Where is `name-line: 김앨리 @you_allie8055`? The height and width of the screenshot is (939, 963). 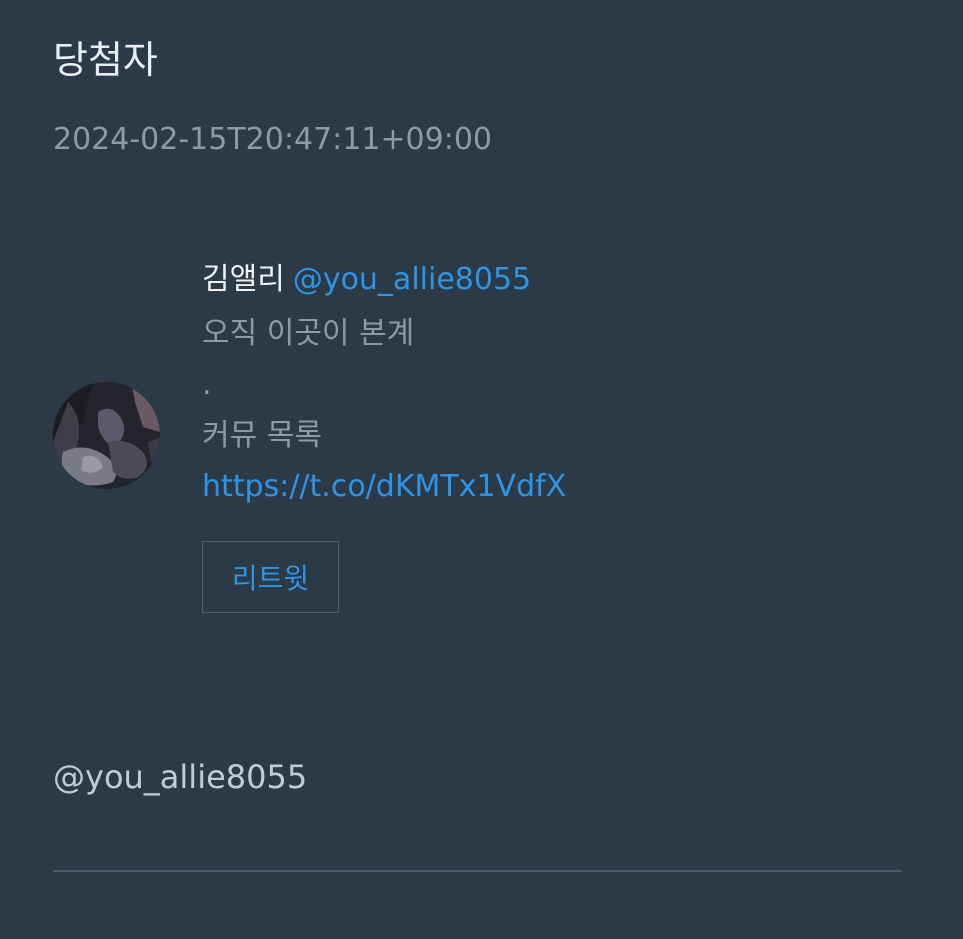
name-line: 김앨리 @you_allie8055 is located at coordinates (552, 280).